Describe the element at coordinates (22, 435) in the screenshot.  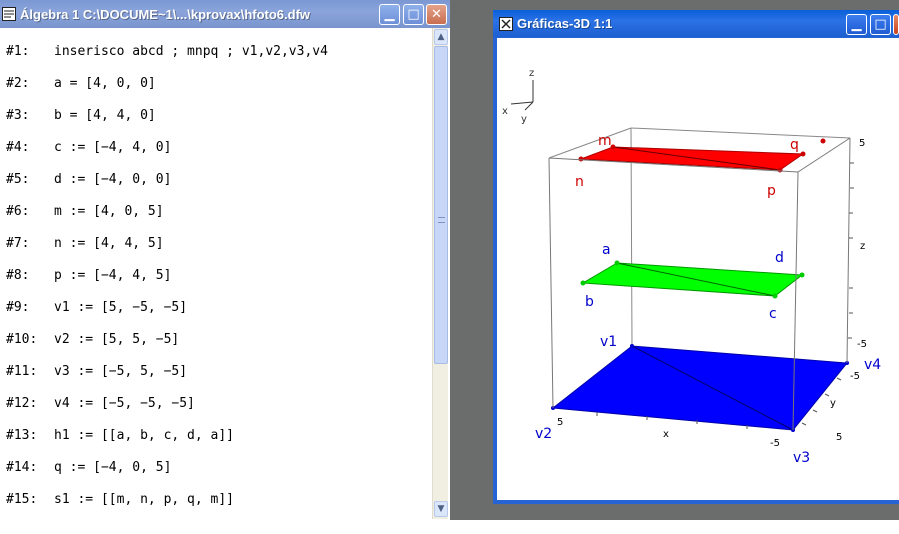
I see `expression-label: #13:` at that location.